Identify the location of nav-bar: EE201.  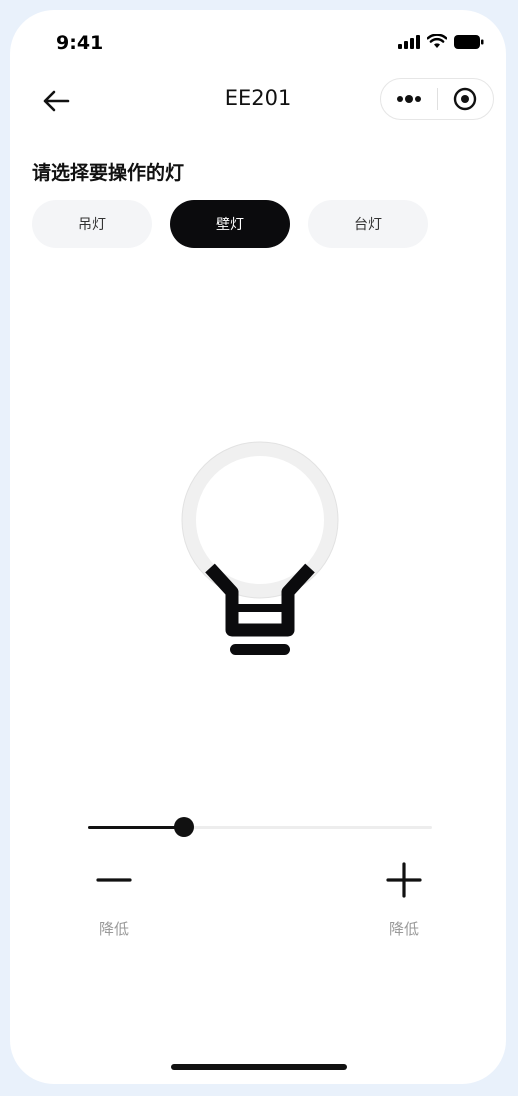
(258, 101).